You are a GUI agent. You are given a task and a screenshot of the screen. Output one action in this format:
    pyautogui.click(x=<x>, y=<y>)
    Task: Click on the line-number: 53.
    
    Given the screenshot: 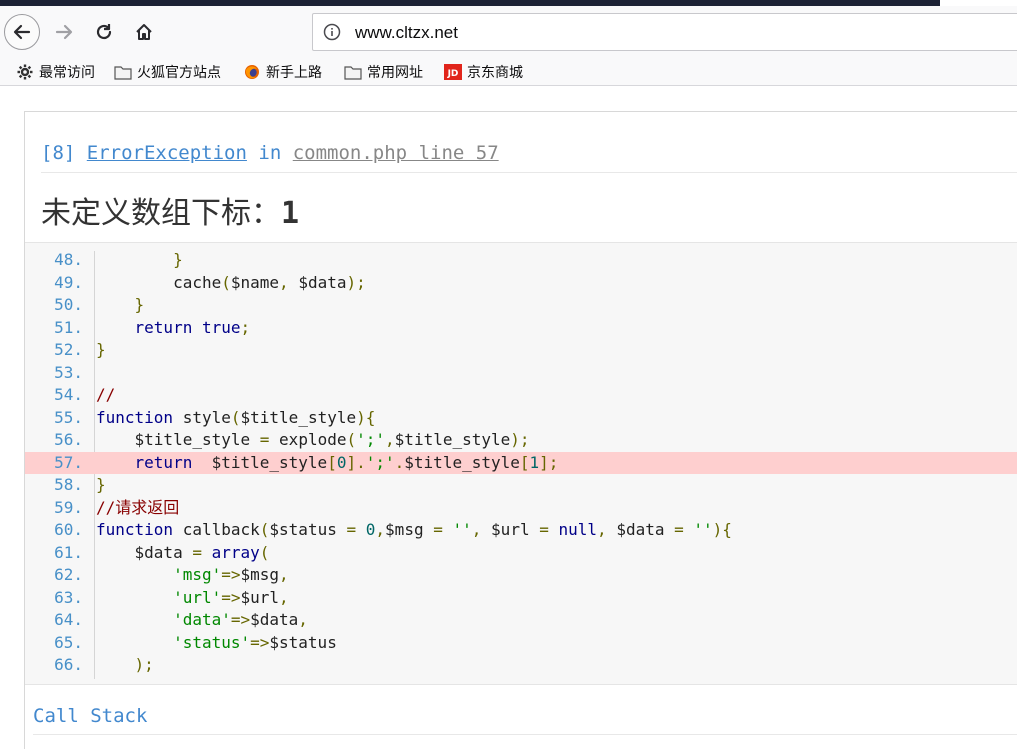 What is the action you would take?
    pyautogui.click(x=68, y=372)
    